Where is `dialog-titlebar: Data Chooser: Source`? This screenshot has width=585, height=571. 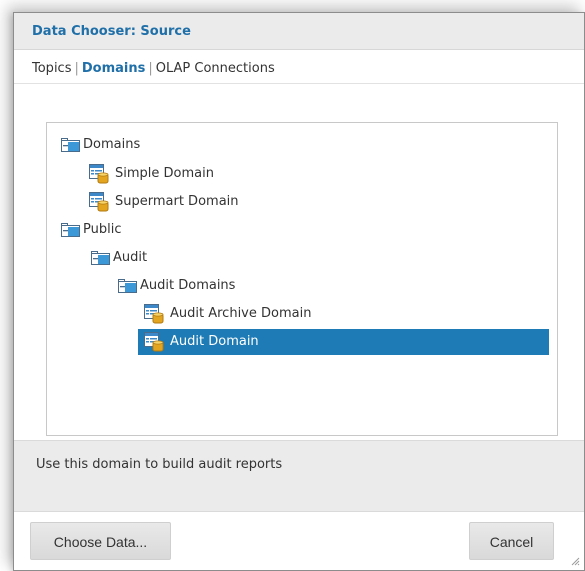
dialog-titlebar: Data Chooser: Source is located at coordinates (299, 31).